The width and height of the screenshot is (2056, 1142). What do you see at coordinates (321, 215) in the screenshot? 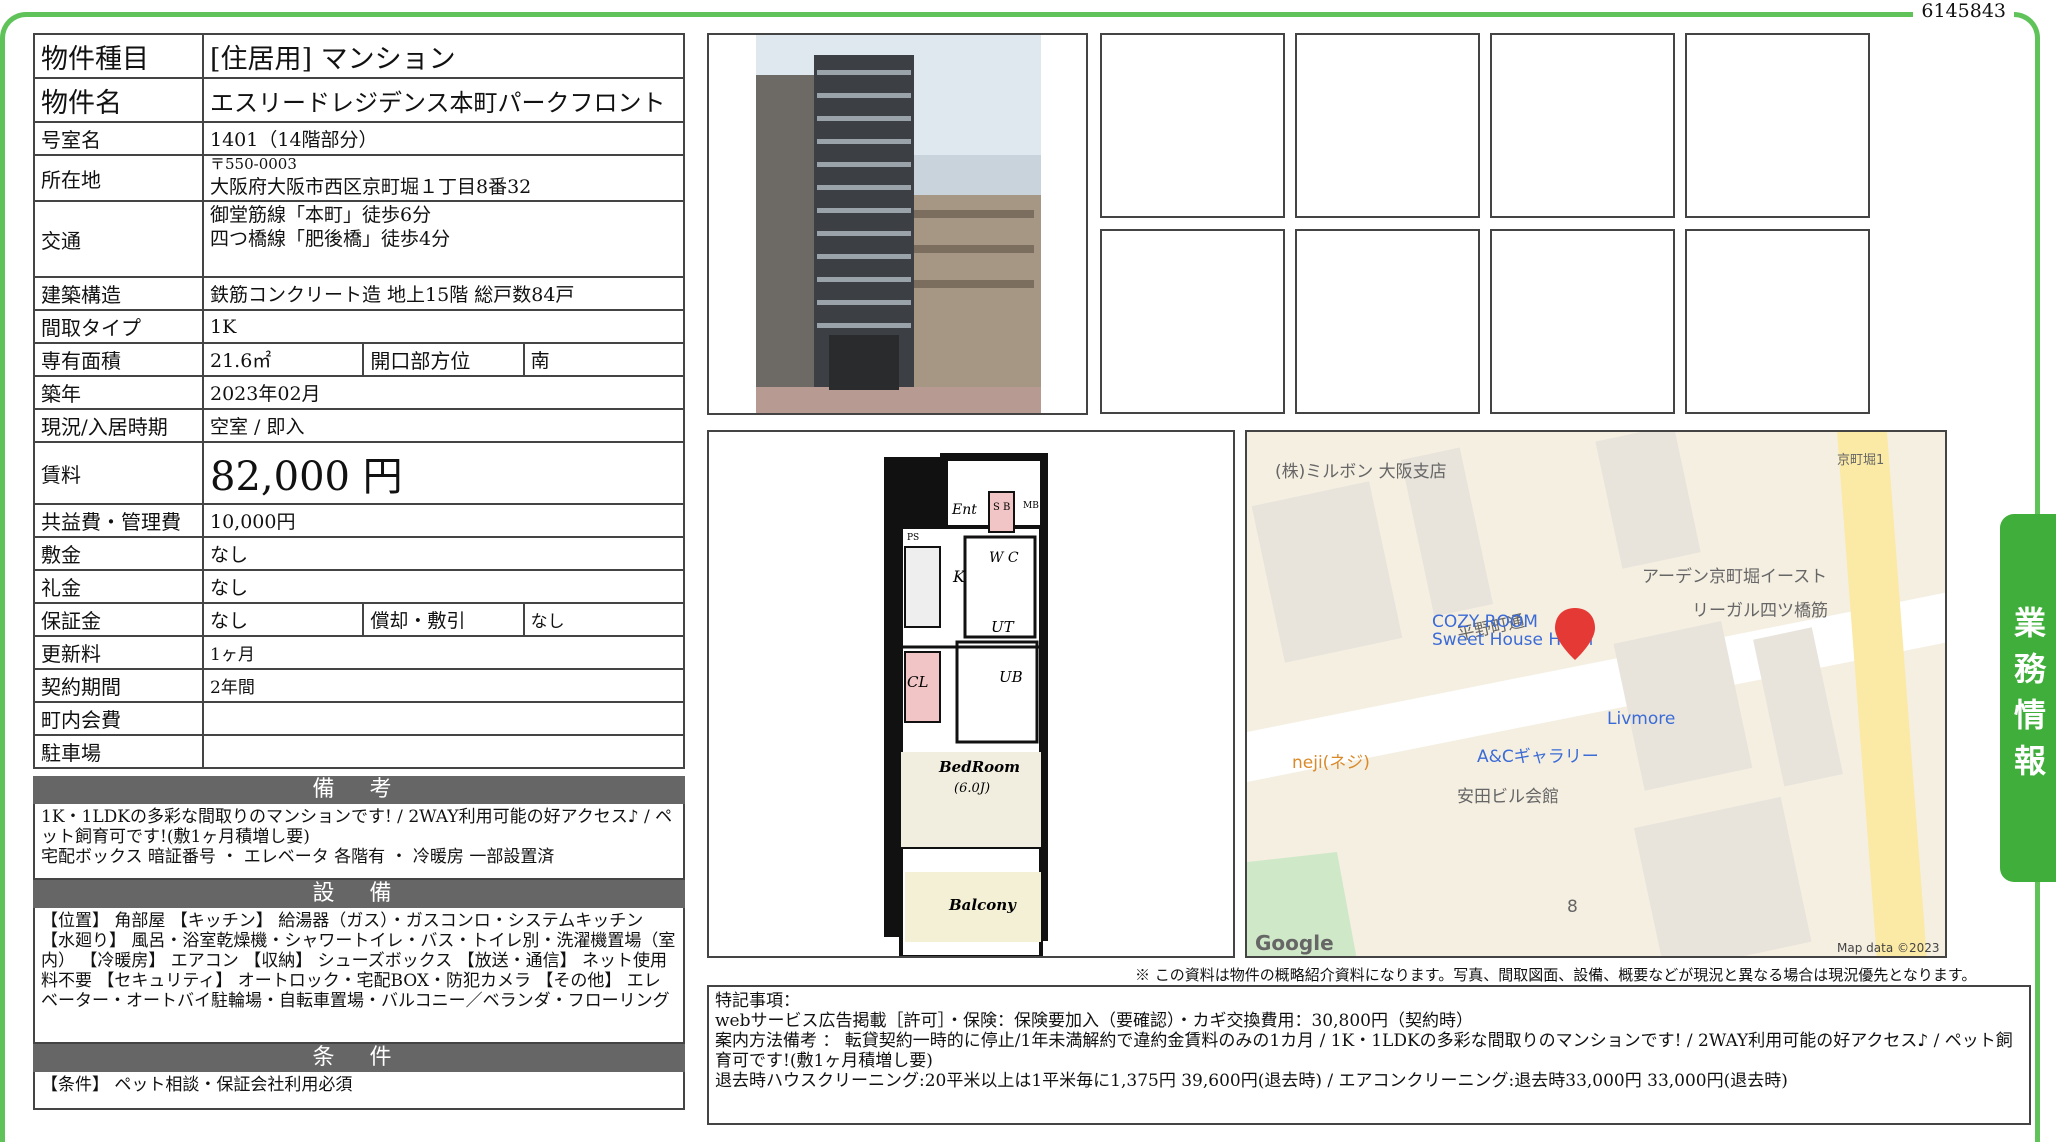
I see `access-line-1: 御堂筋線「本町」徒歩6分` at bounding box center [321, 215].